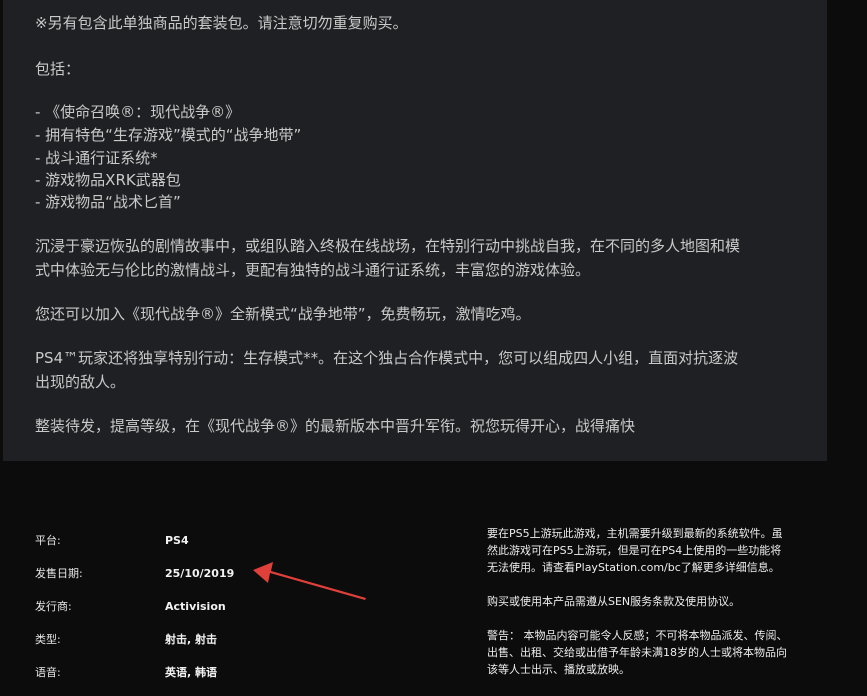 The image size is (867, 696). I want to click on publisher-label: 发行商:, so click(53, 606).